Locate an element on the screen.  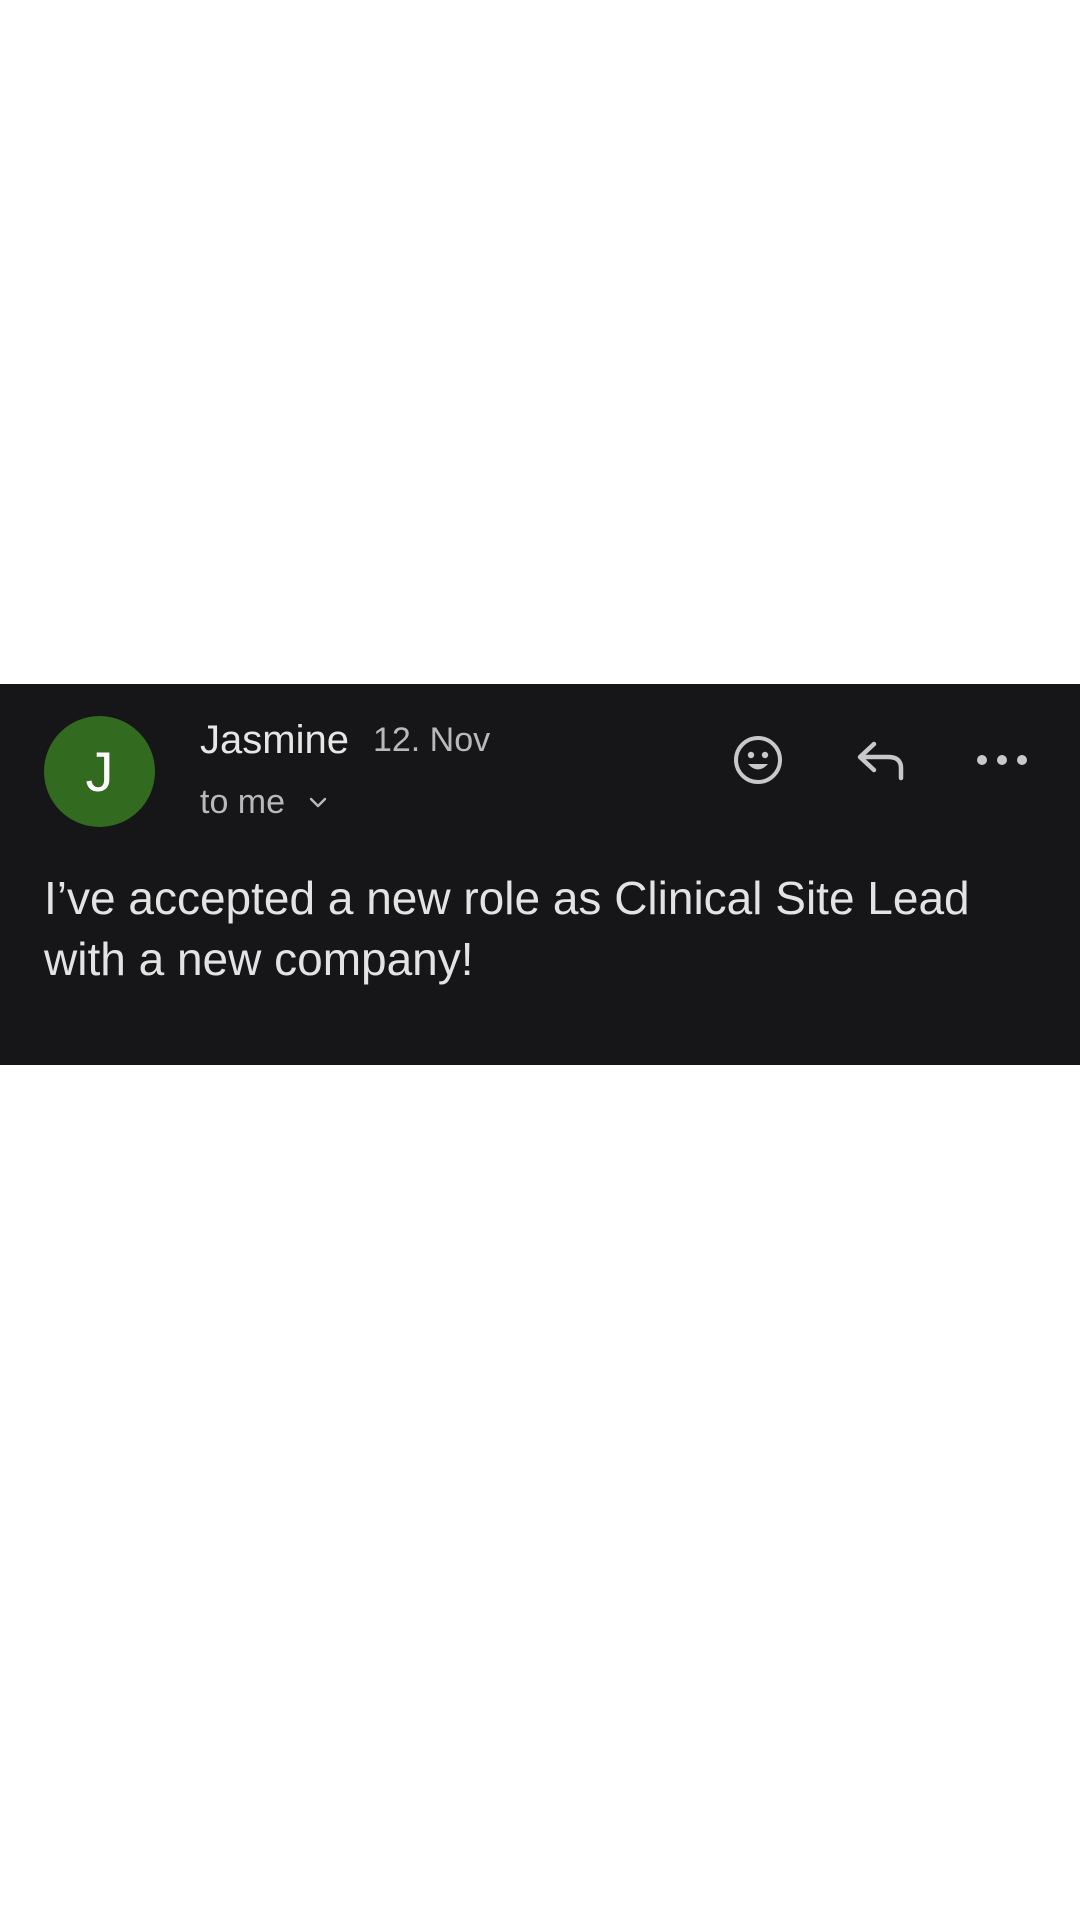
recipient-toggle: to me is located at coordinates (264, 802).